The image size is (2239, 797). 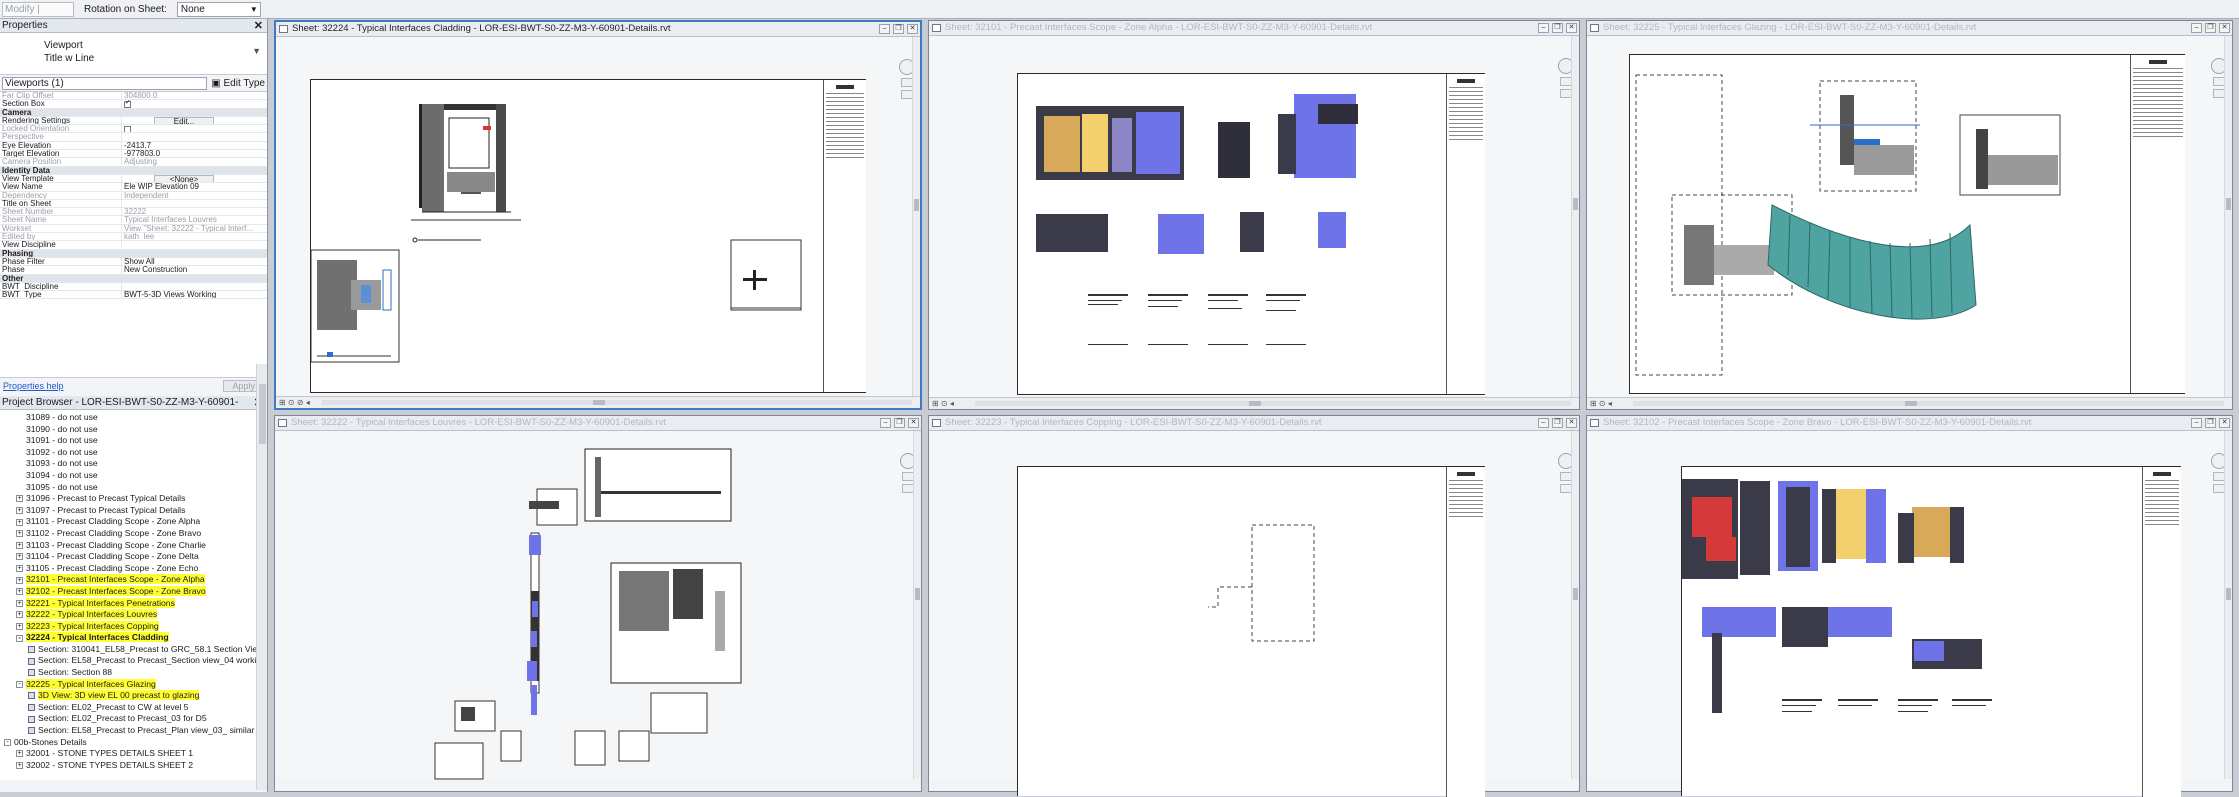 I want to click on property-row: View Template <None>, so click(x=133, y=179).